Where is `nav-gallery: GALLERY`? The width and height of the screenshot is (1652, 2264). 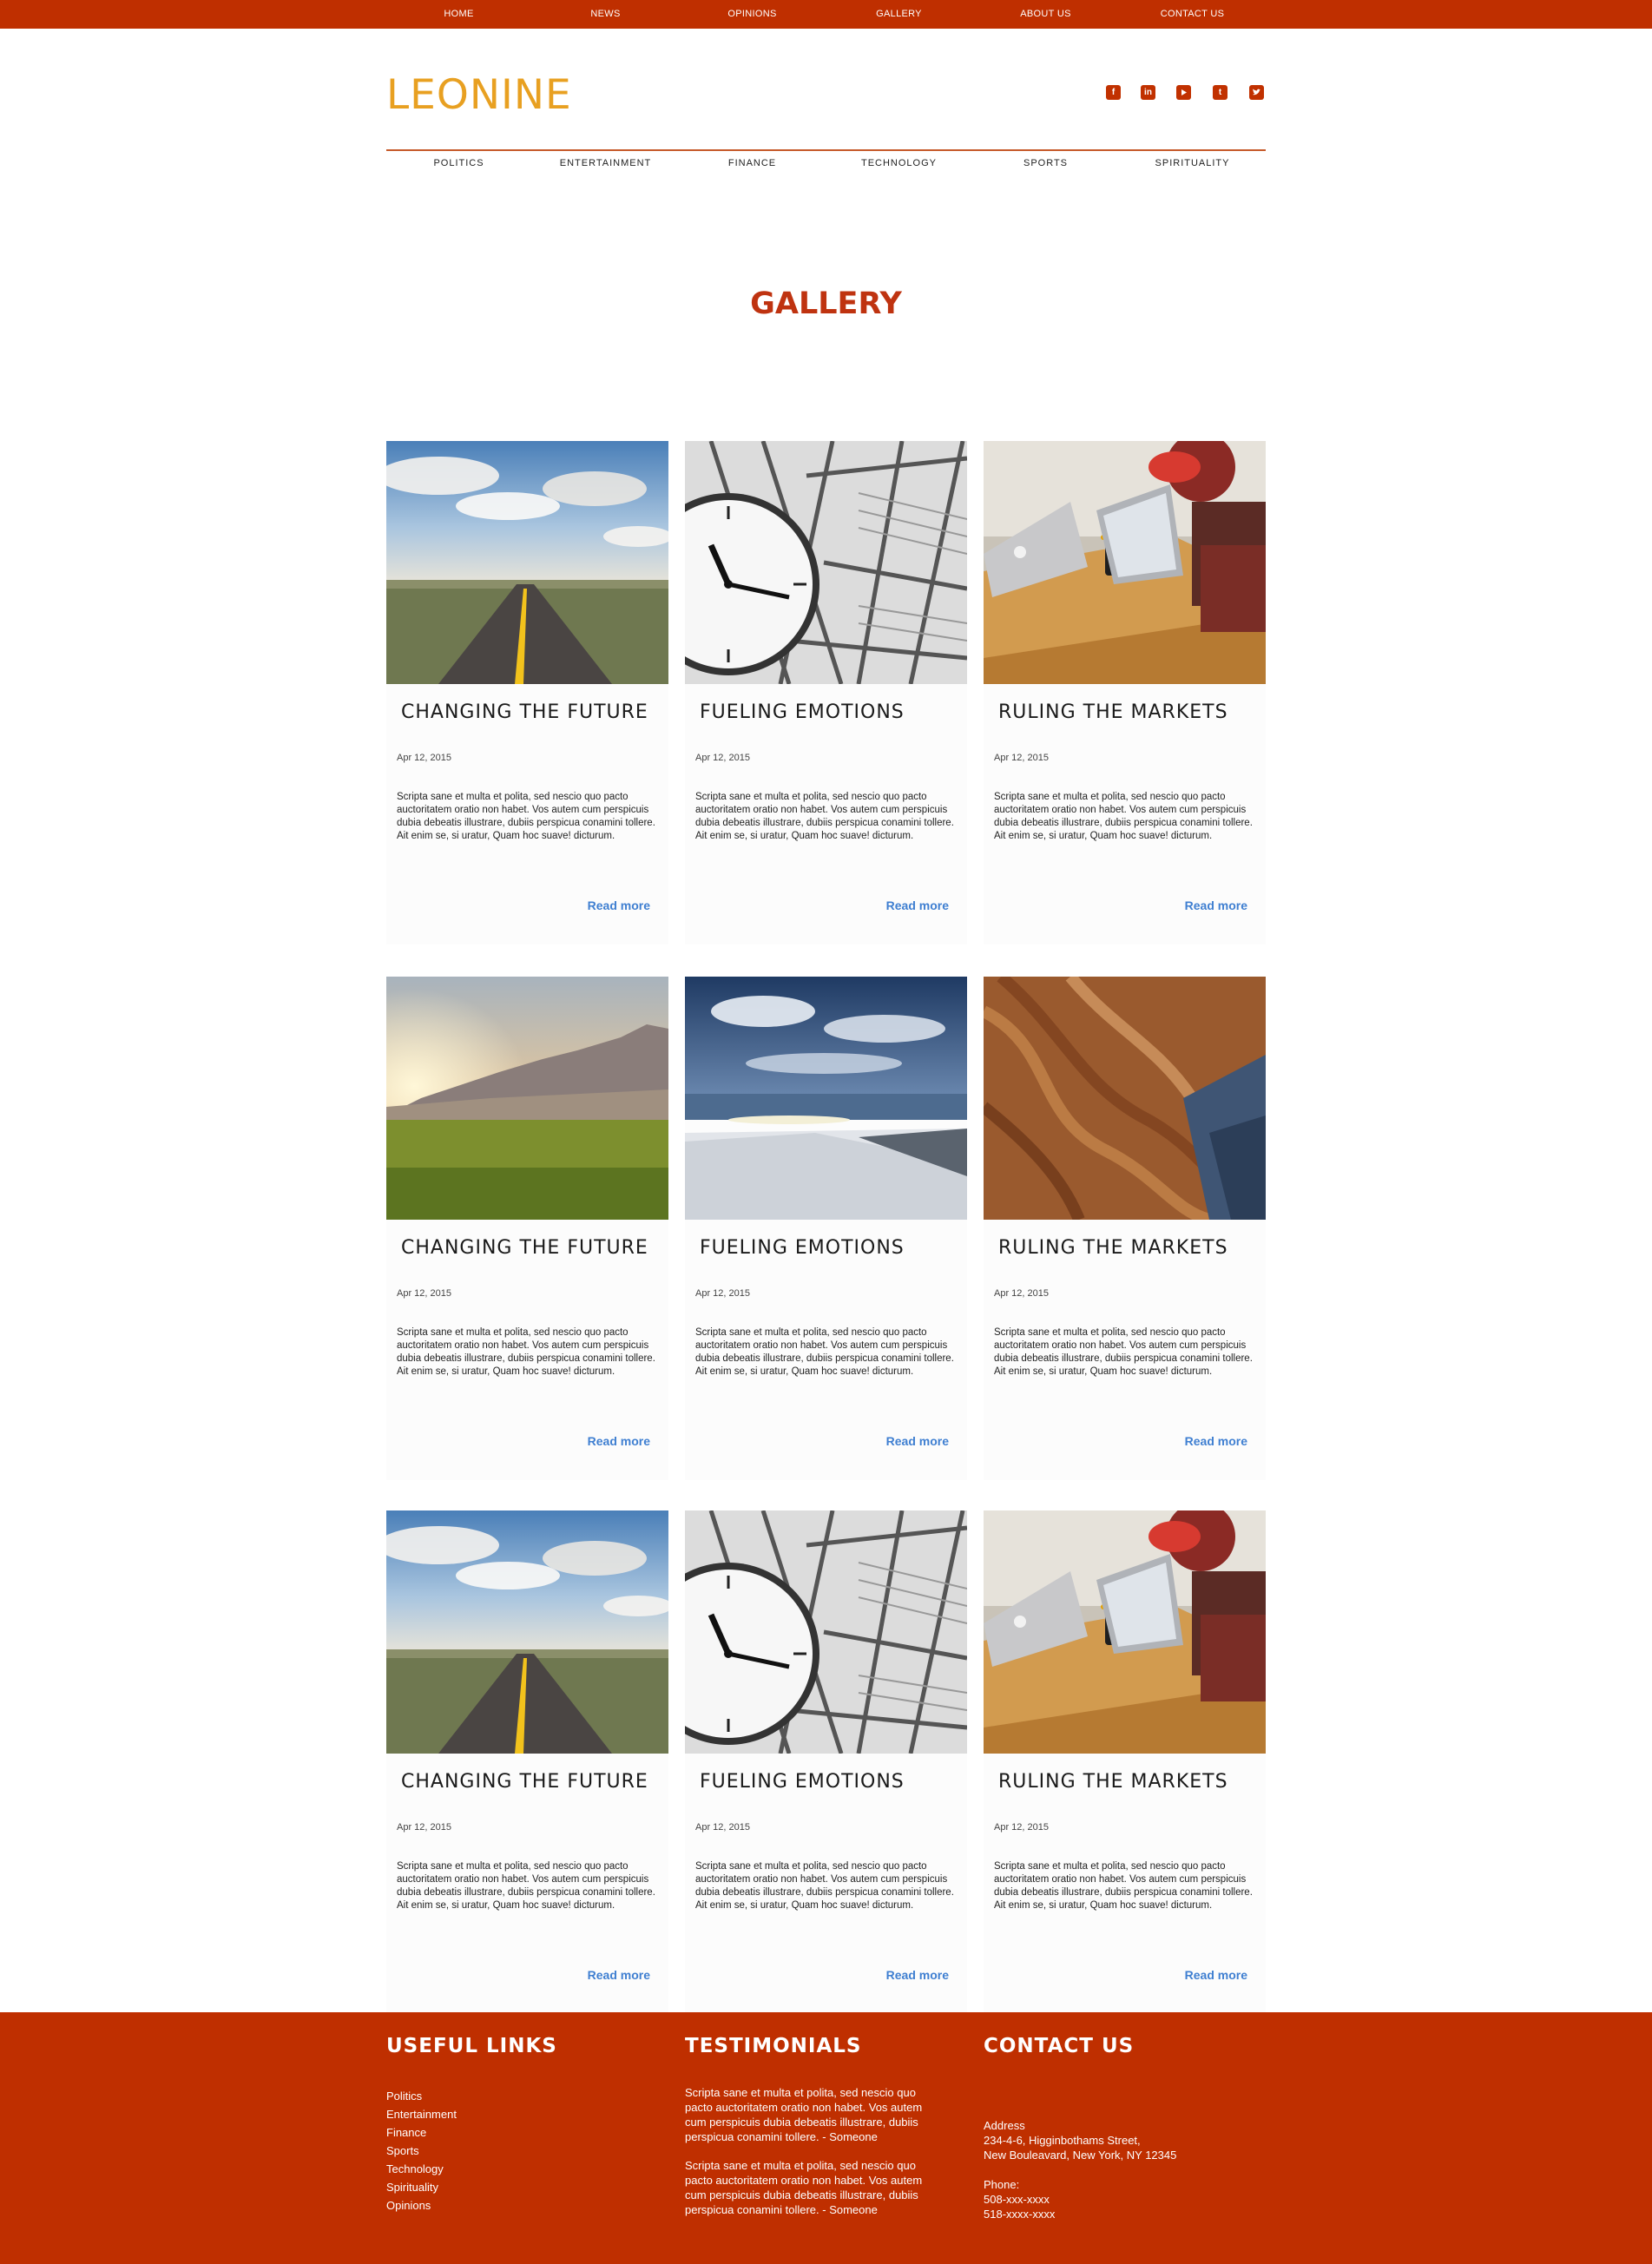 nav-gallery: GALLERY is located at coordinates (899, 14).